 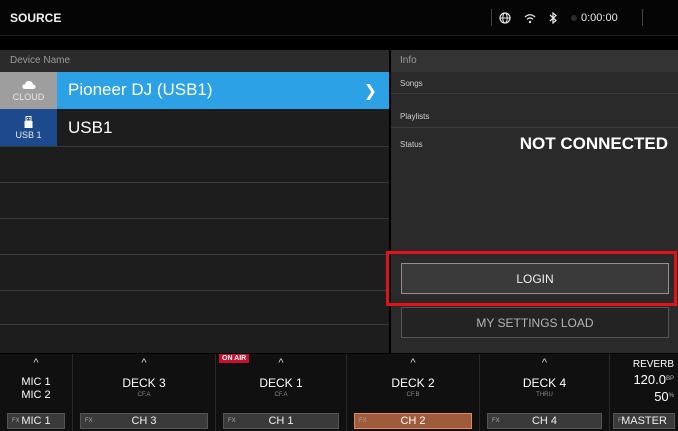 What do you see at coordinates (370, 91) in the screenshot?
I see `chevron-right-icon: ❯` at bounding box center [370, 91].